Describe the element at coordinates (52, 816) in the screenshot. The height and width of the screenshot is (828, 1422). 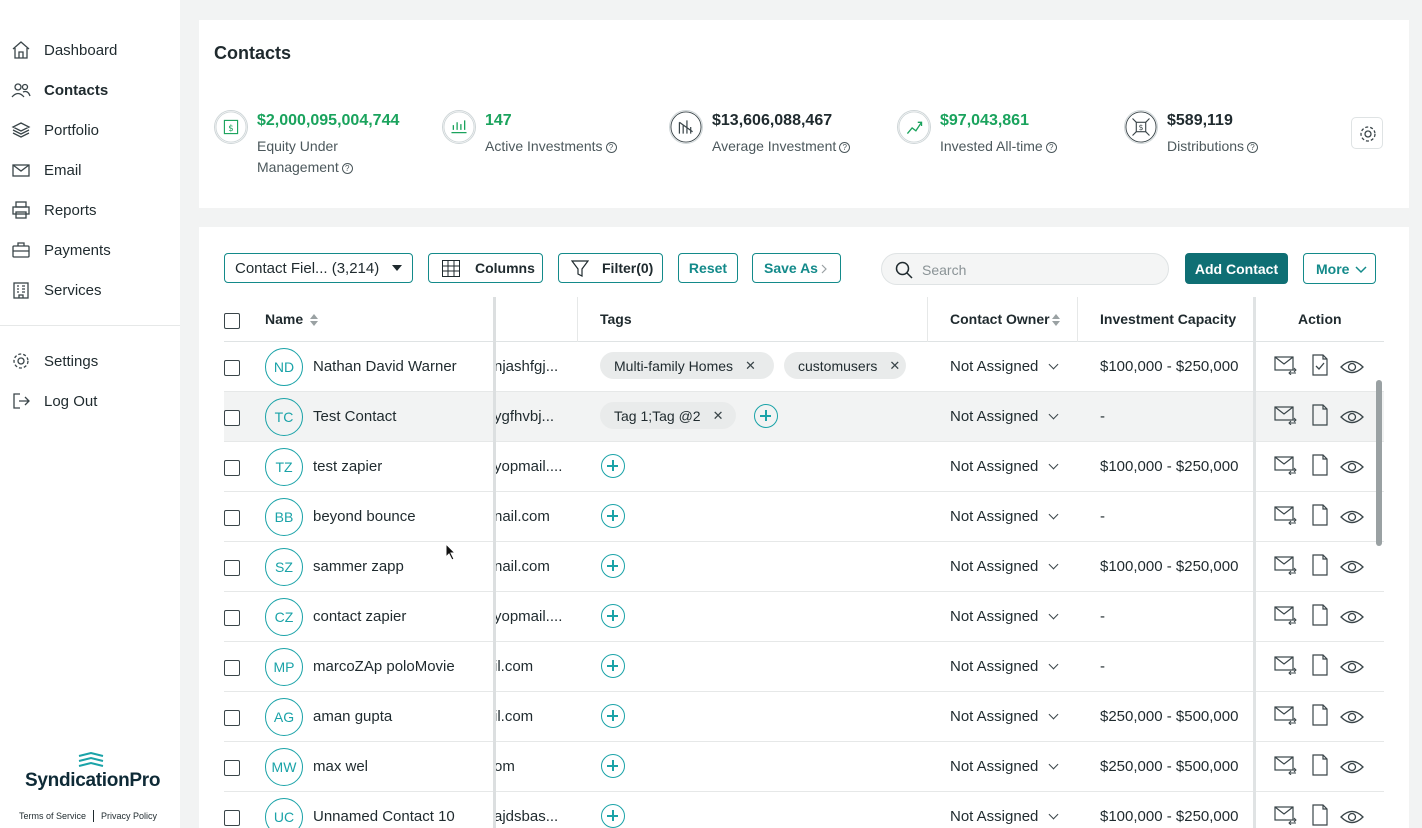
I see `terms-link: Terms of Service` at that location.